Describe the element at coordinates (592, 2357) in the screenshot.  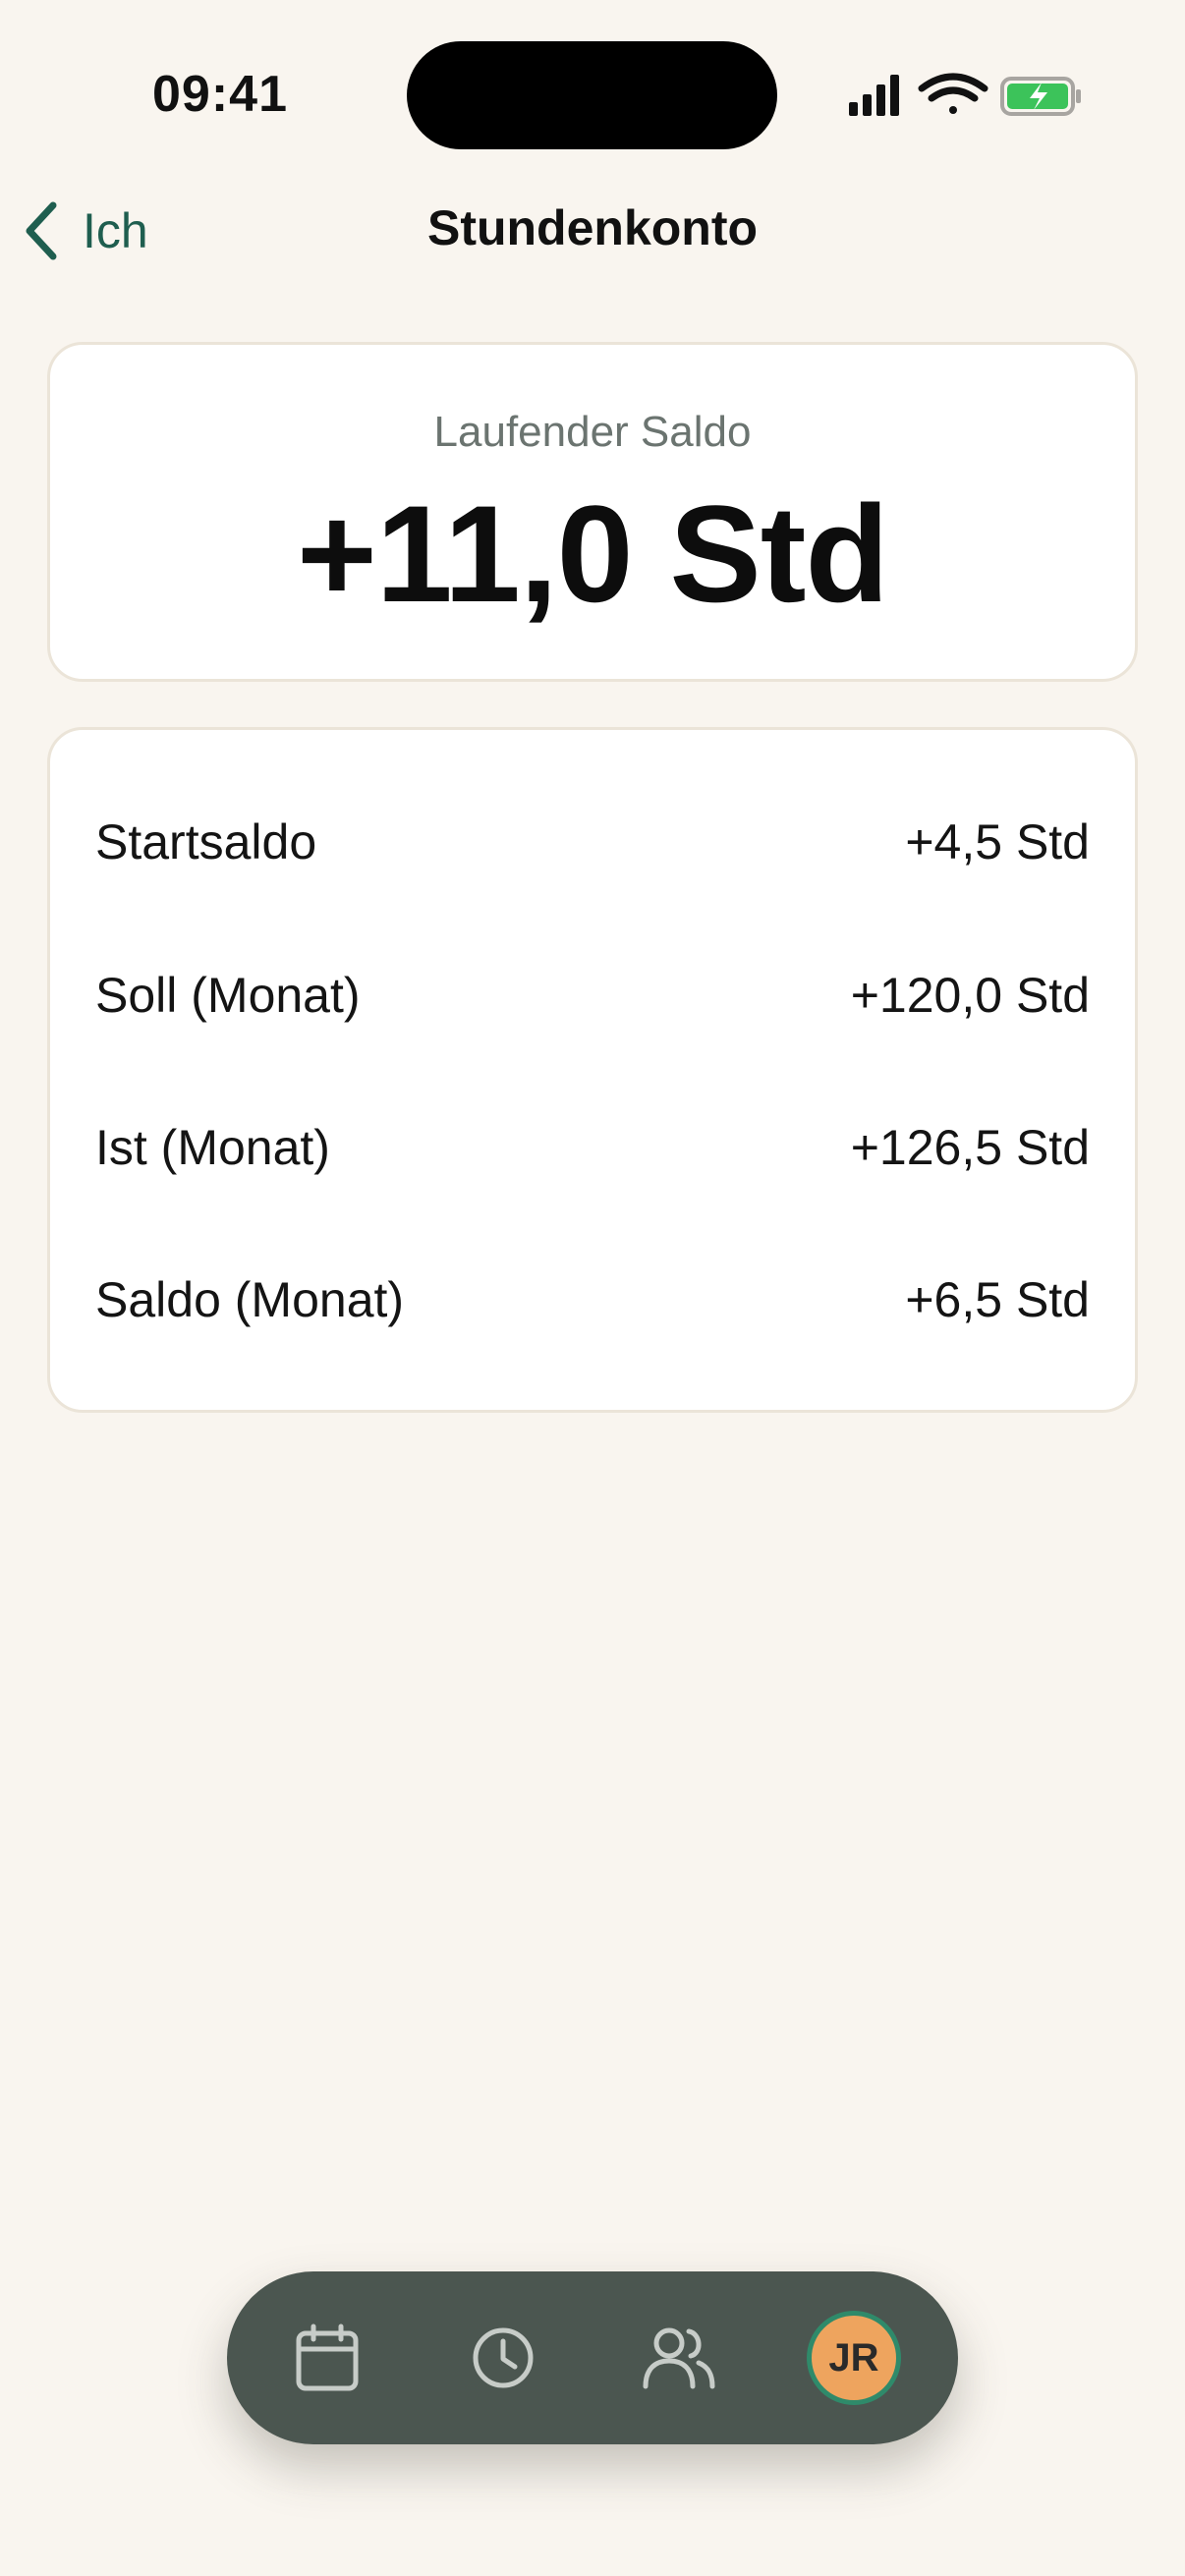
I see `tab-bar: JR` at that location.